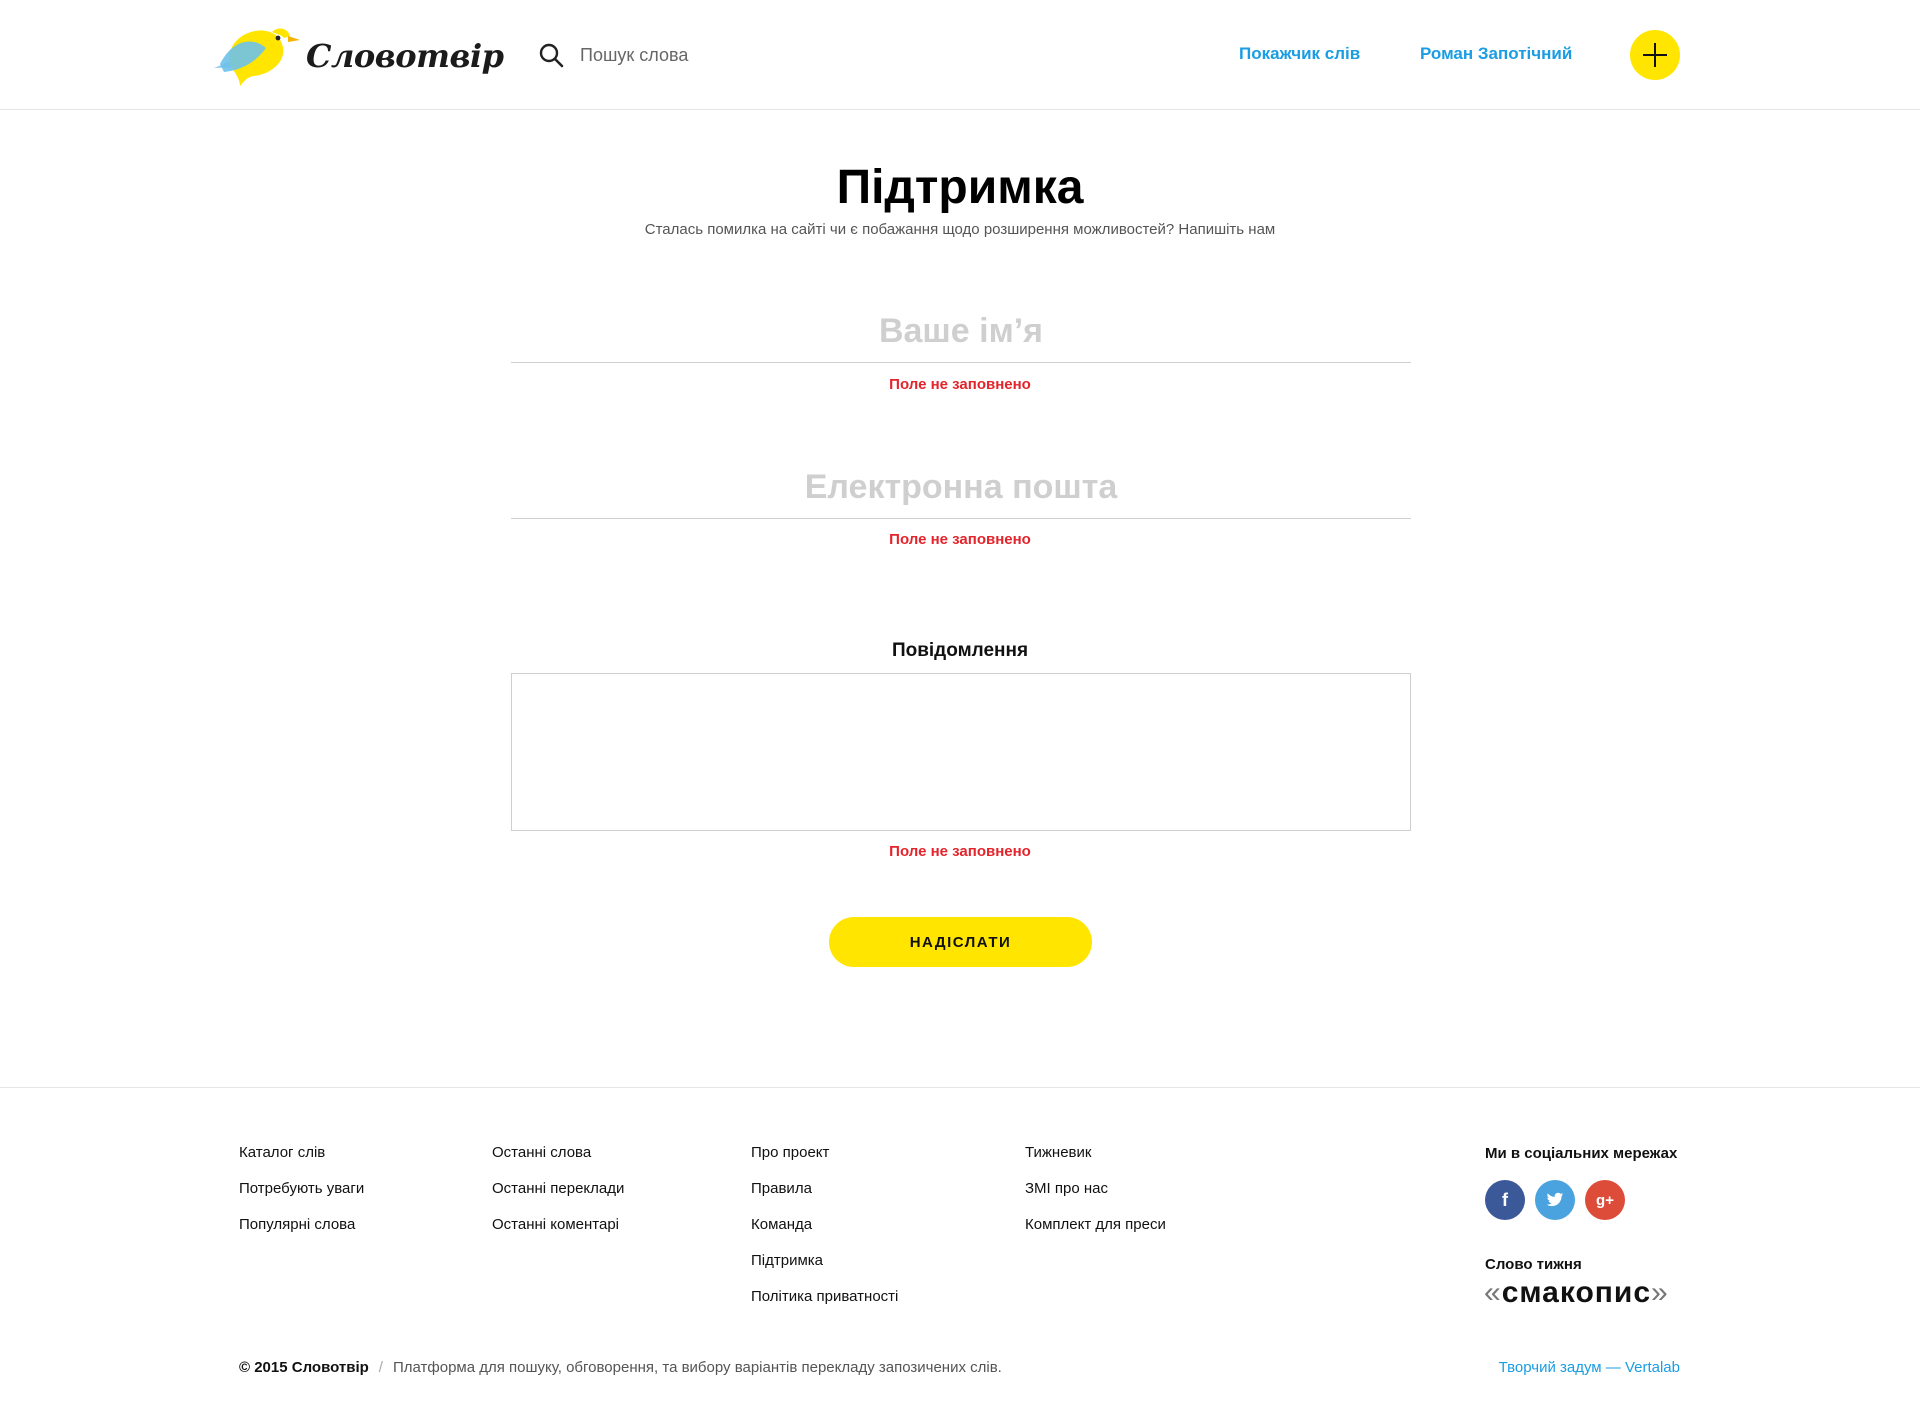  I want to click on word-of-week-link: «смакопис», so click(1576, 1293).